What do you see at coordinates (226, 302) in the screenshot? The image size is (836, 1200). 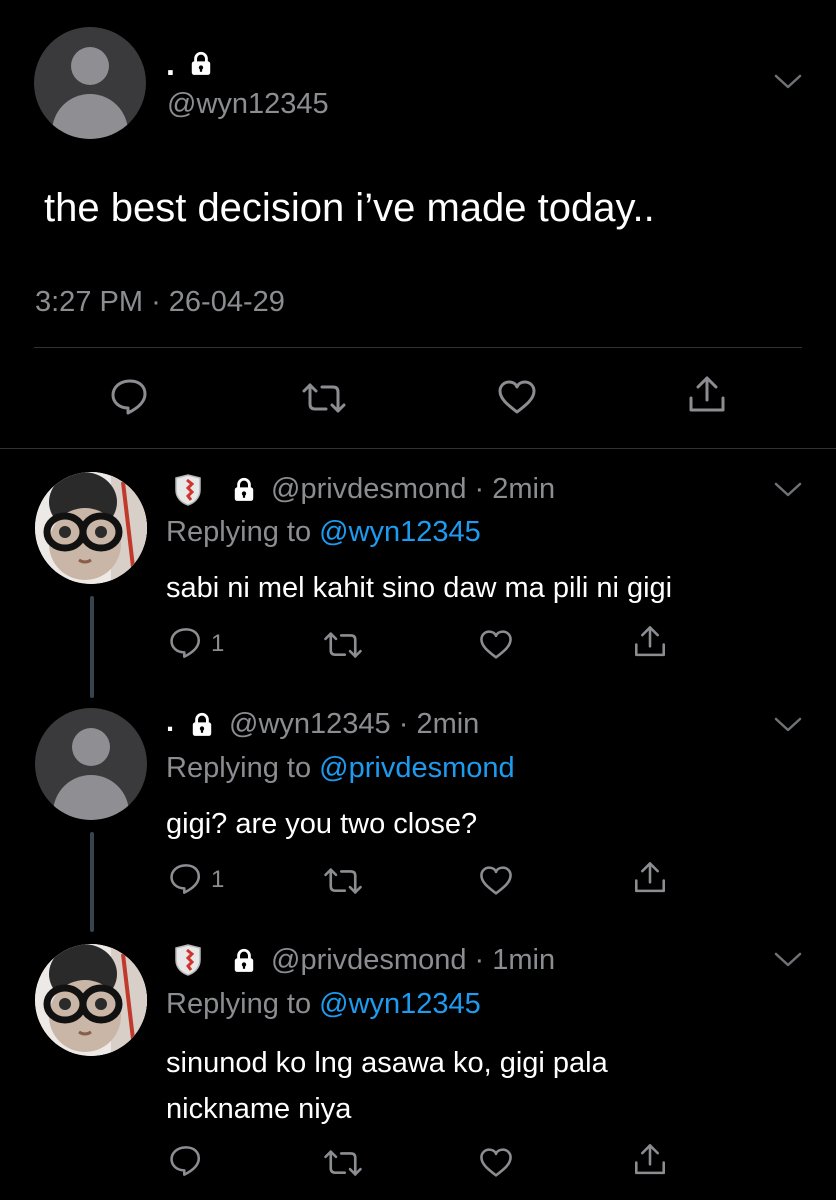 I see `date: 26-04-29` at bounding box center [226, 302].